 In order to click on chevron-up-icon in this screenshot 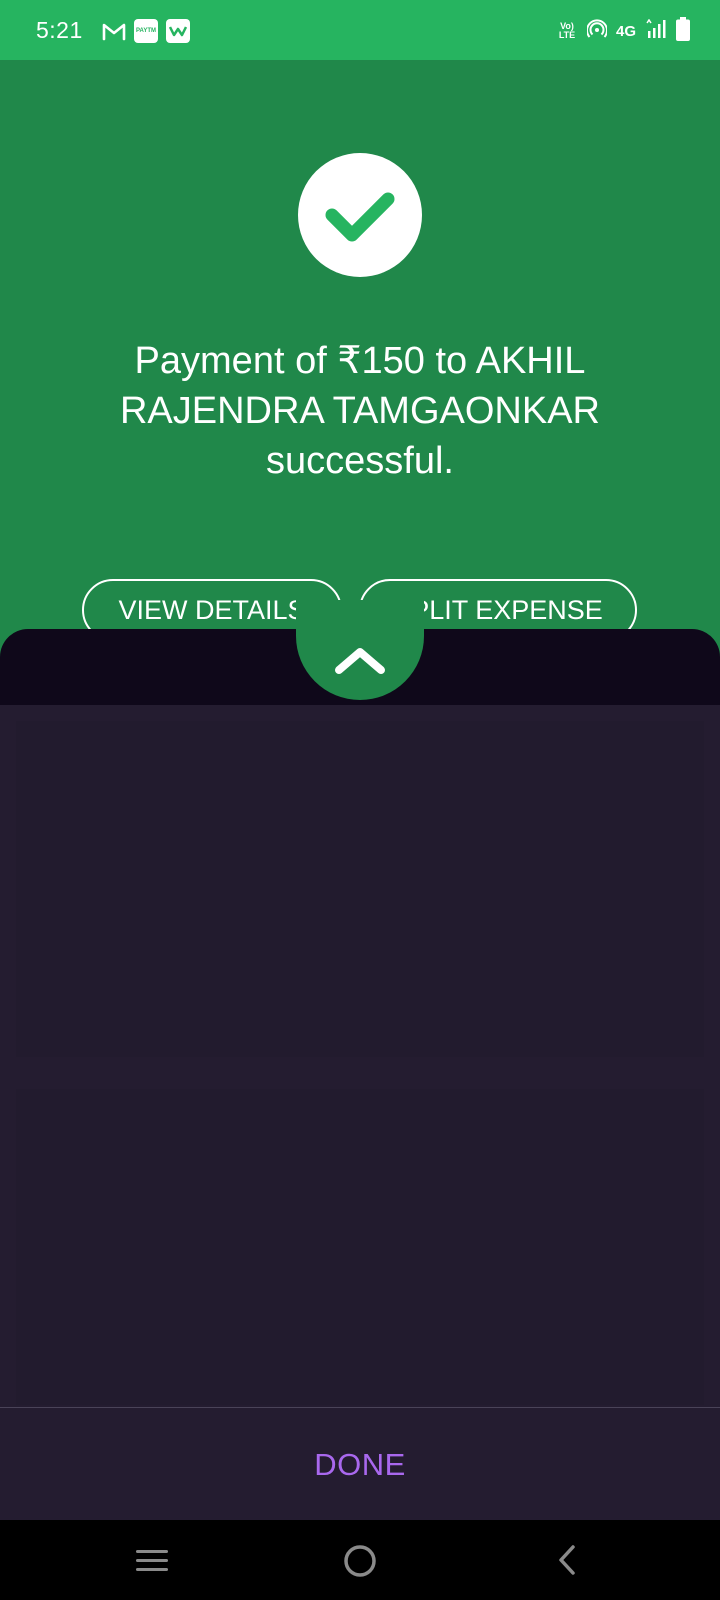, I will do `click(360, 661)`.